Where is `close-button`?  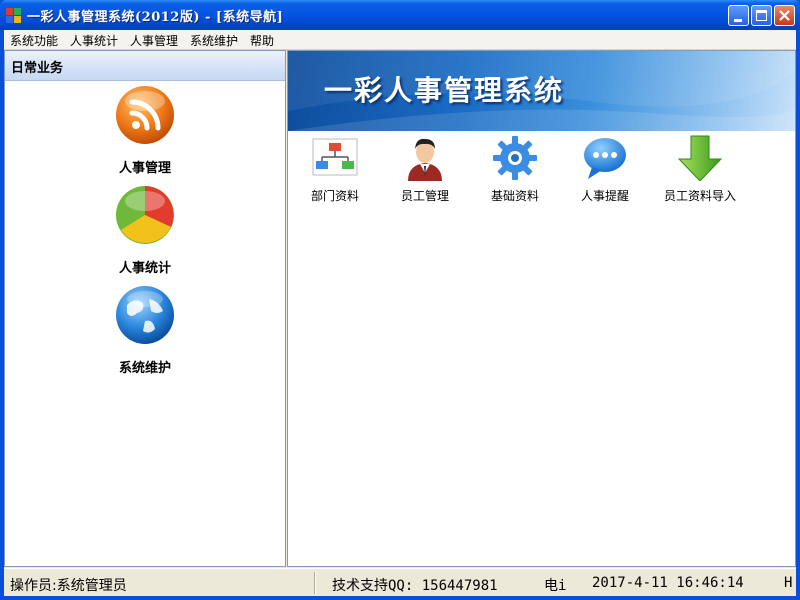 close-button is located at coordinates (784, 15).